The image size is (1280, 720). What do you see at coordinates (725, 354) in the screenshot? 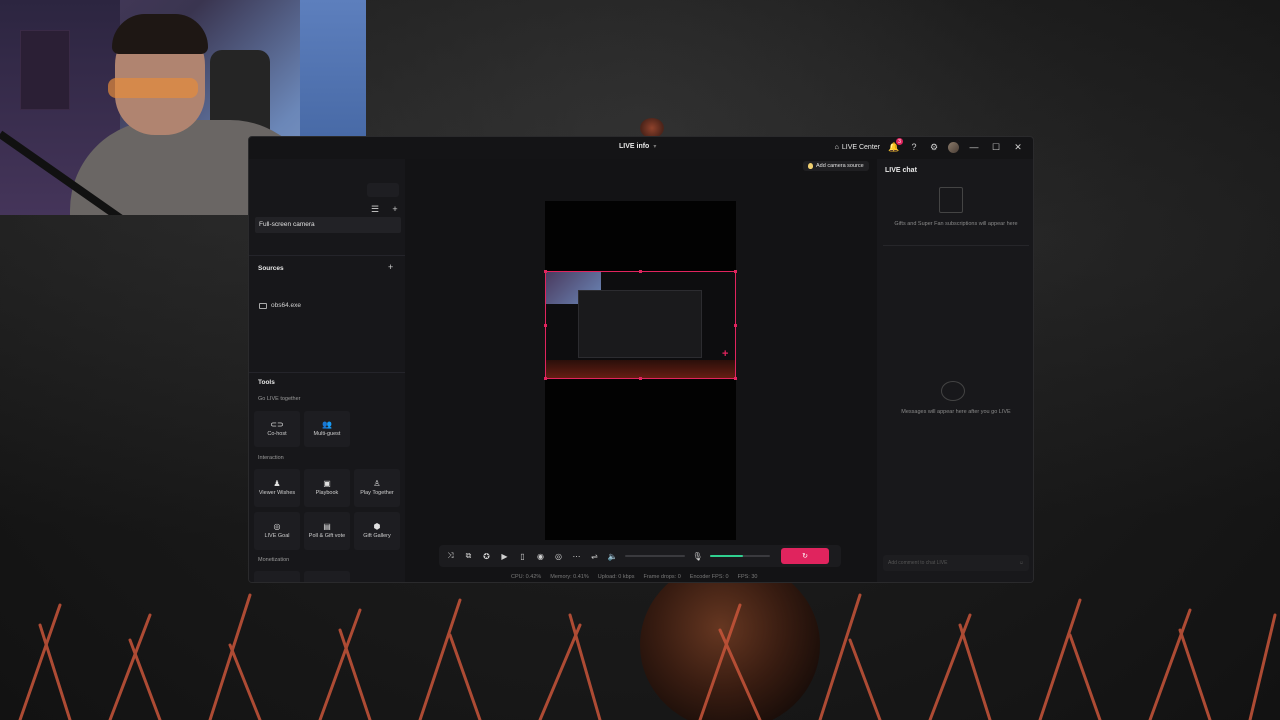
I see `crosshair-icon: +` at bounding box center [725, 354].